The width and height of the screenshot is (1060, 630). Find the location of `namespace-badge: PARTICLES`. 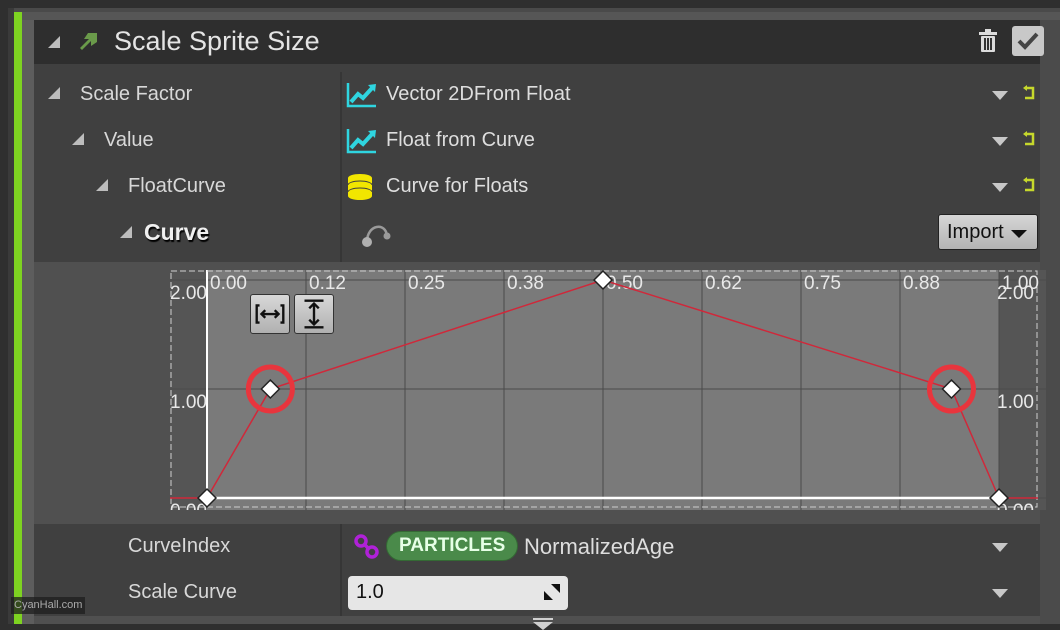

namespace-badge: PARTICLES is located at coordinates (452, 546).